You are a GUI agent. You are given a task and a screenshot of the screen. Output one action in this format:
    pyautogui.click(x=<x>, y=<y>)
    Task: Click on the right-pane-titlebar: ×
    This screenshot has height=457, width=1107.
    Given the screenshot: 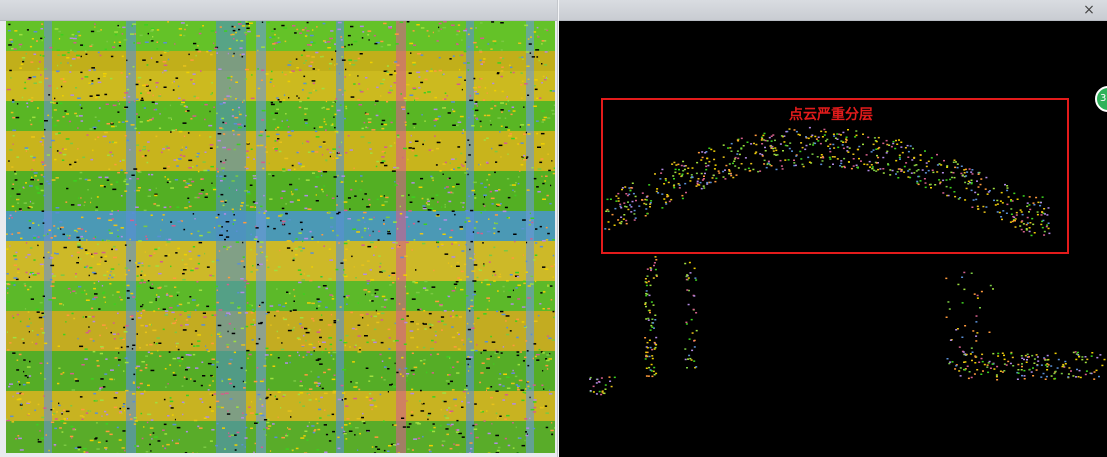 What is the action you would take?
    pyautogui.click(x=833, y=10)
    